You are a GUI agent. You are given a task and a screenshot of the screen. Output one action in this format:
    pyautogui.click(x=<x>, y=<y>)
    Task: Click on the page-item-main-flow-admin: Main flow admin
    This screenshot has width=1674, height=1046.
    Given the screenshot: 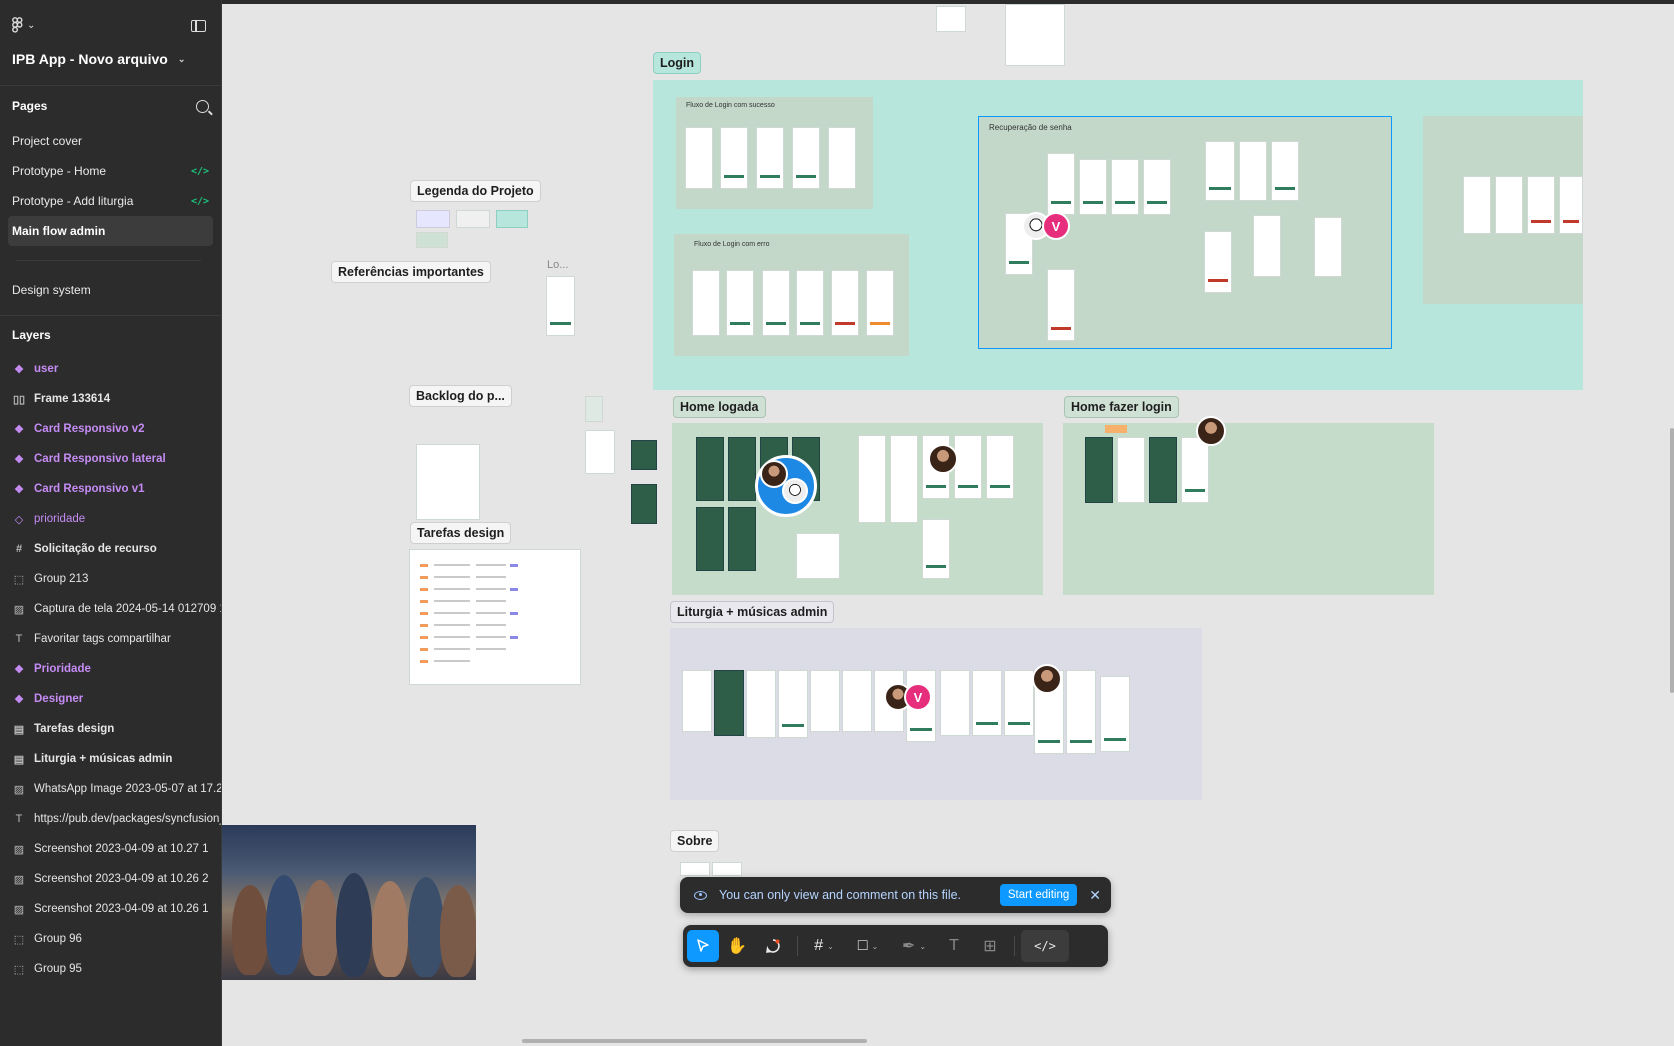 What is the action you would take?
    pyautogui.click(x=110, y=231)
    